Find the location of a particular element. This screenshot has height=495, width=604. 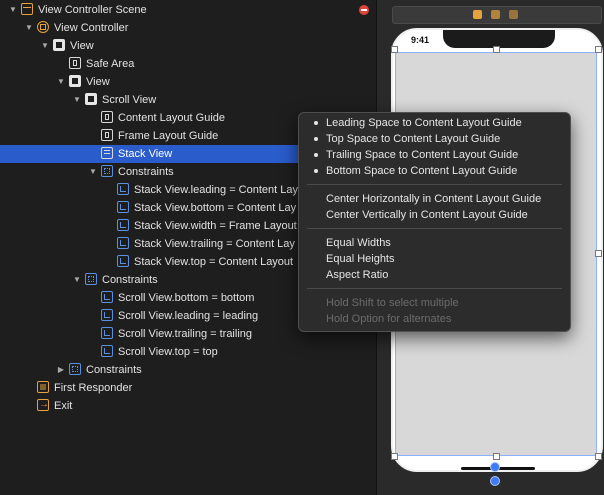

scene-icon is located at coordinates (27, 9).